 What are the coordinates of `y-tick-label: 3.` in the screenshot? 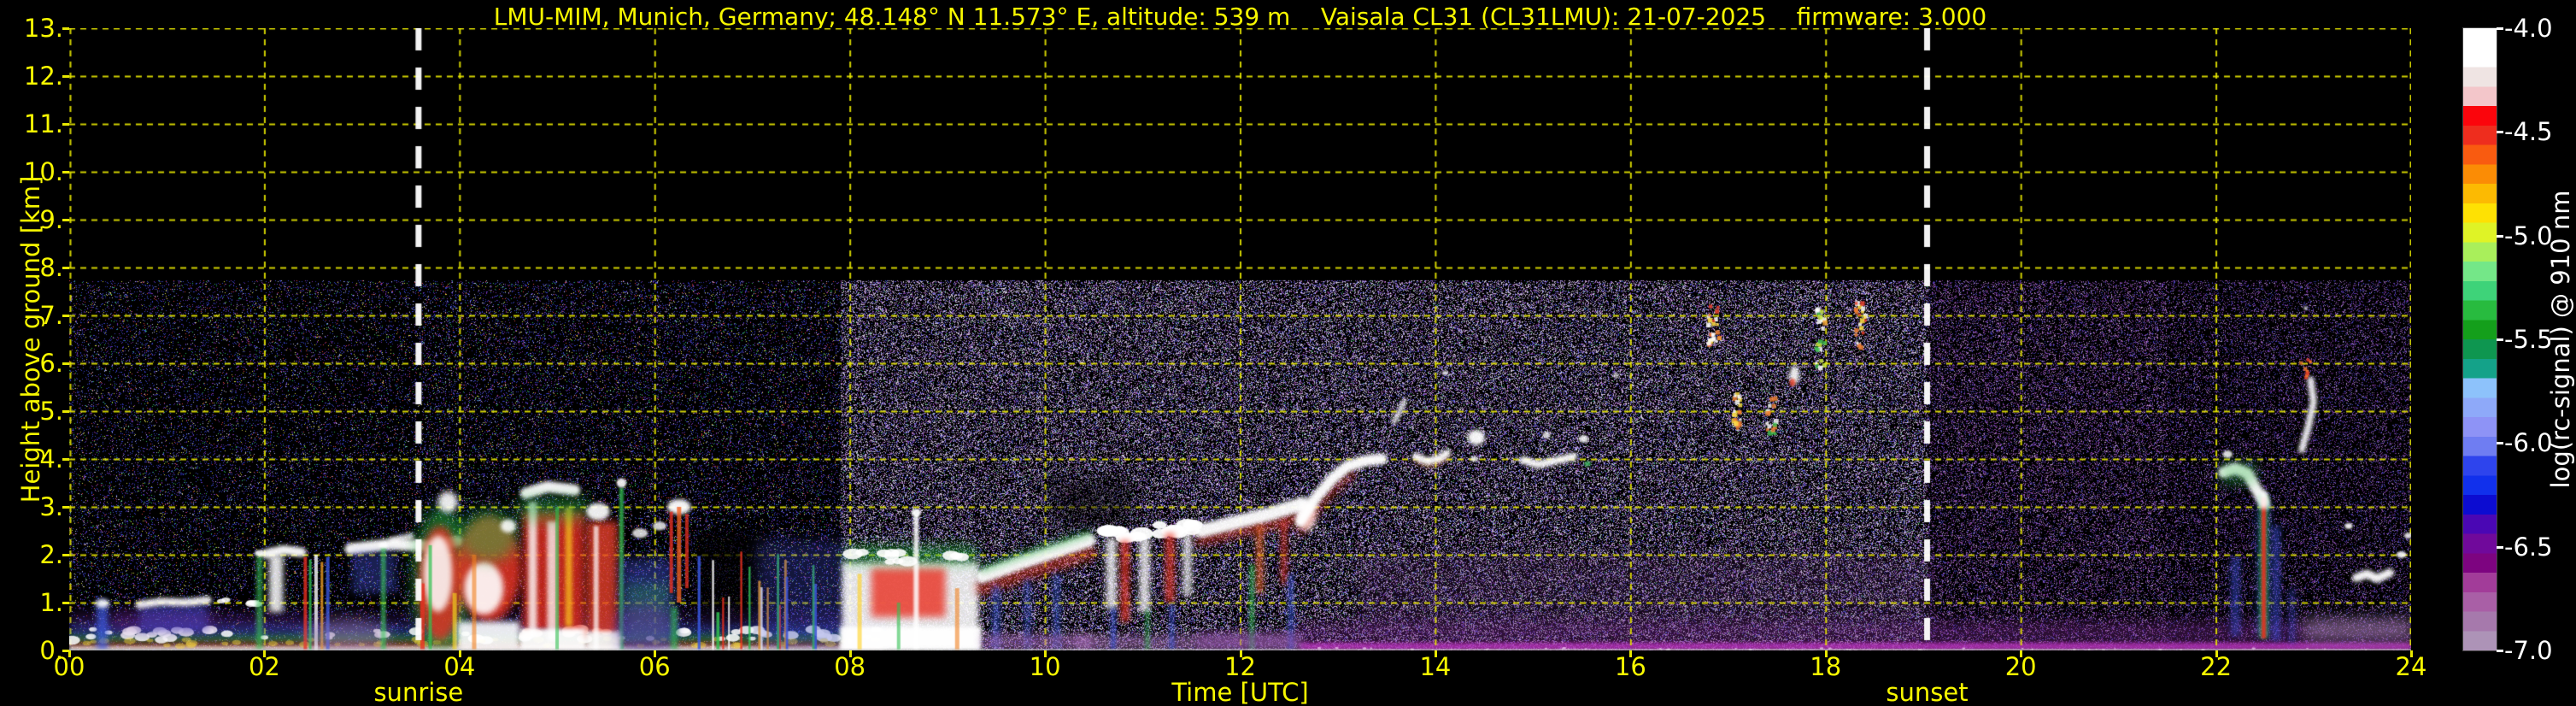 It's located at (51, 506).